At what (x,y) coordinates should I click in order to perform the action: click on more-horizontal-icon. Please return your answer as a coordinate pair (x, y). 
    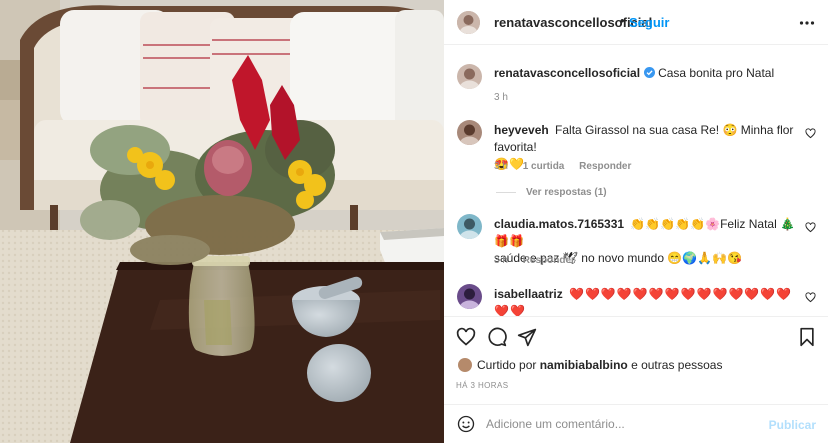
    Looking at the image, I should click on (807, 23).